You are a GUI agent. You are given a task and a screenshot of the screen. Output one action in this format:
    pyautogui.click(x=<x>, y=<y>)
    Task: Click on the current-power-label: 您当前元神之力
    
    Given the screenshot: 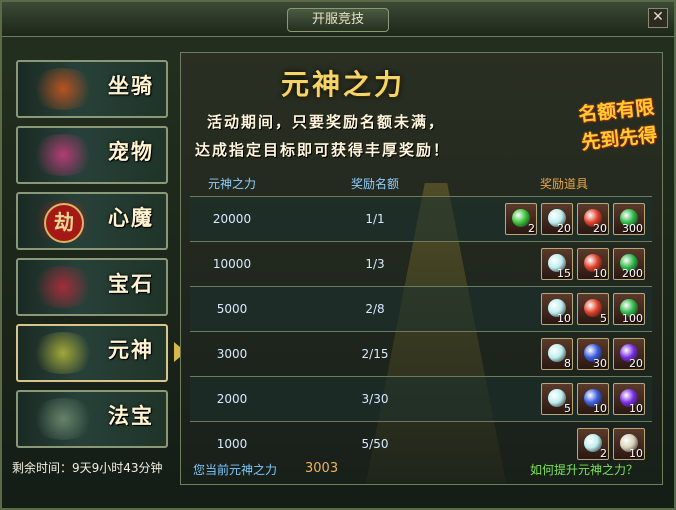 What is the action you would take?
    pyautogui.click(x=235, y=470)
    